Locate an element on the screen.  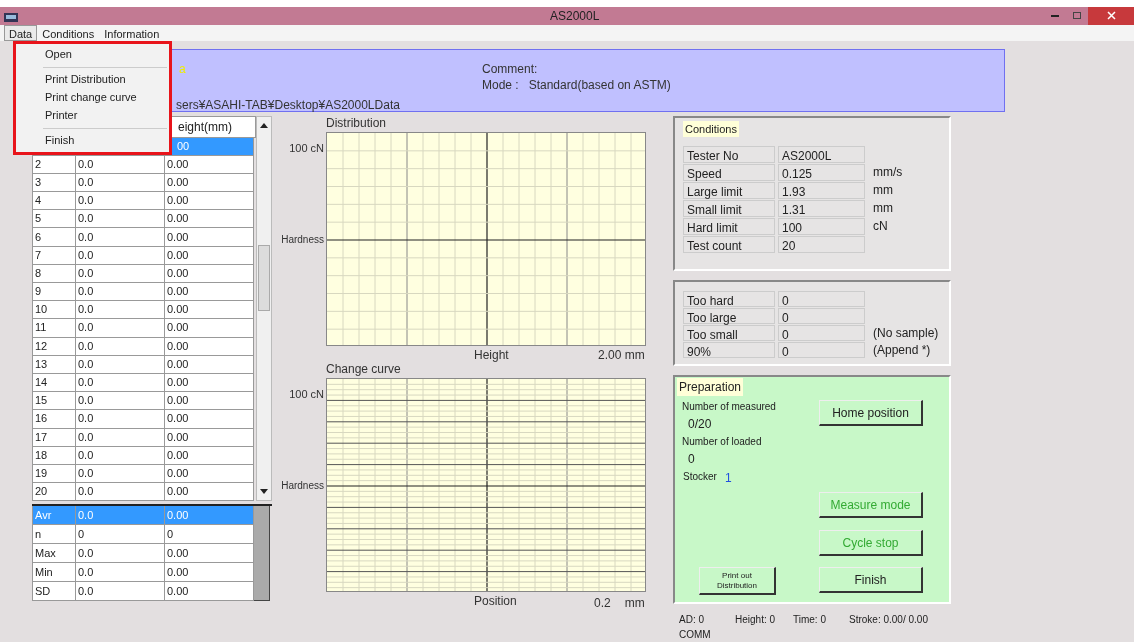
condition-label: Large limit is located at coordinates (729, 190).